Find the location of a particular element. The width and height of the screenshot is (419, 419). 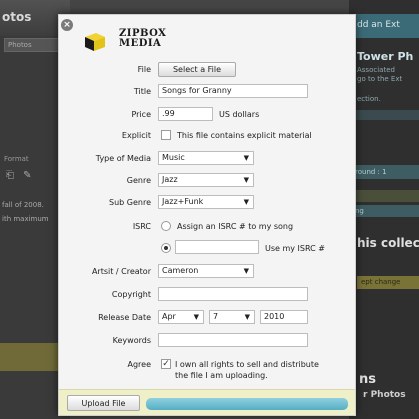

dialog-footer: Upload File is located at coordinates (207, 402).